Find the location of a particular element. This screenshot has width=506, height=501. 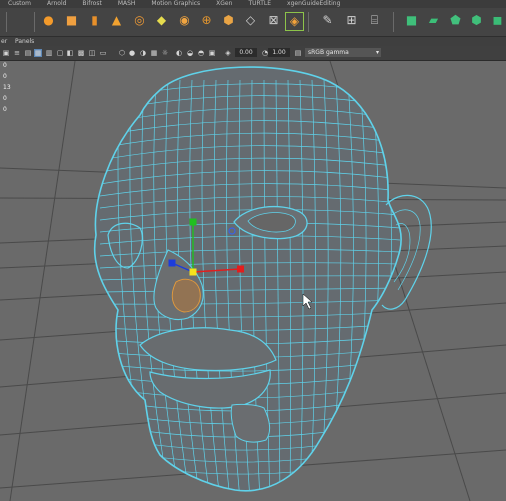

edge-loop-icon: ⌸ is located at coordinates (374, 20).